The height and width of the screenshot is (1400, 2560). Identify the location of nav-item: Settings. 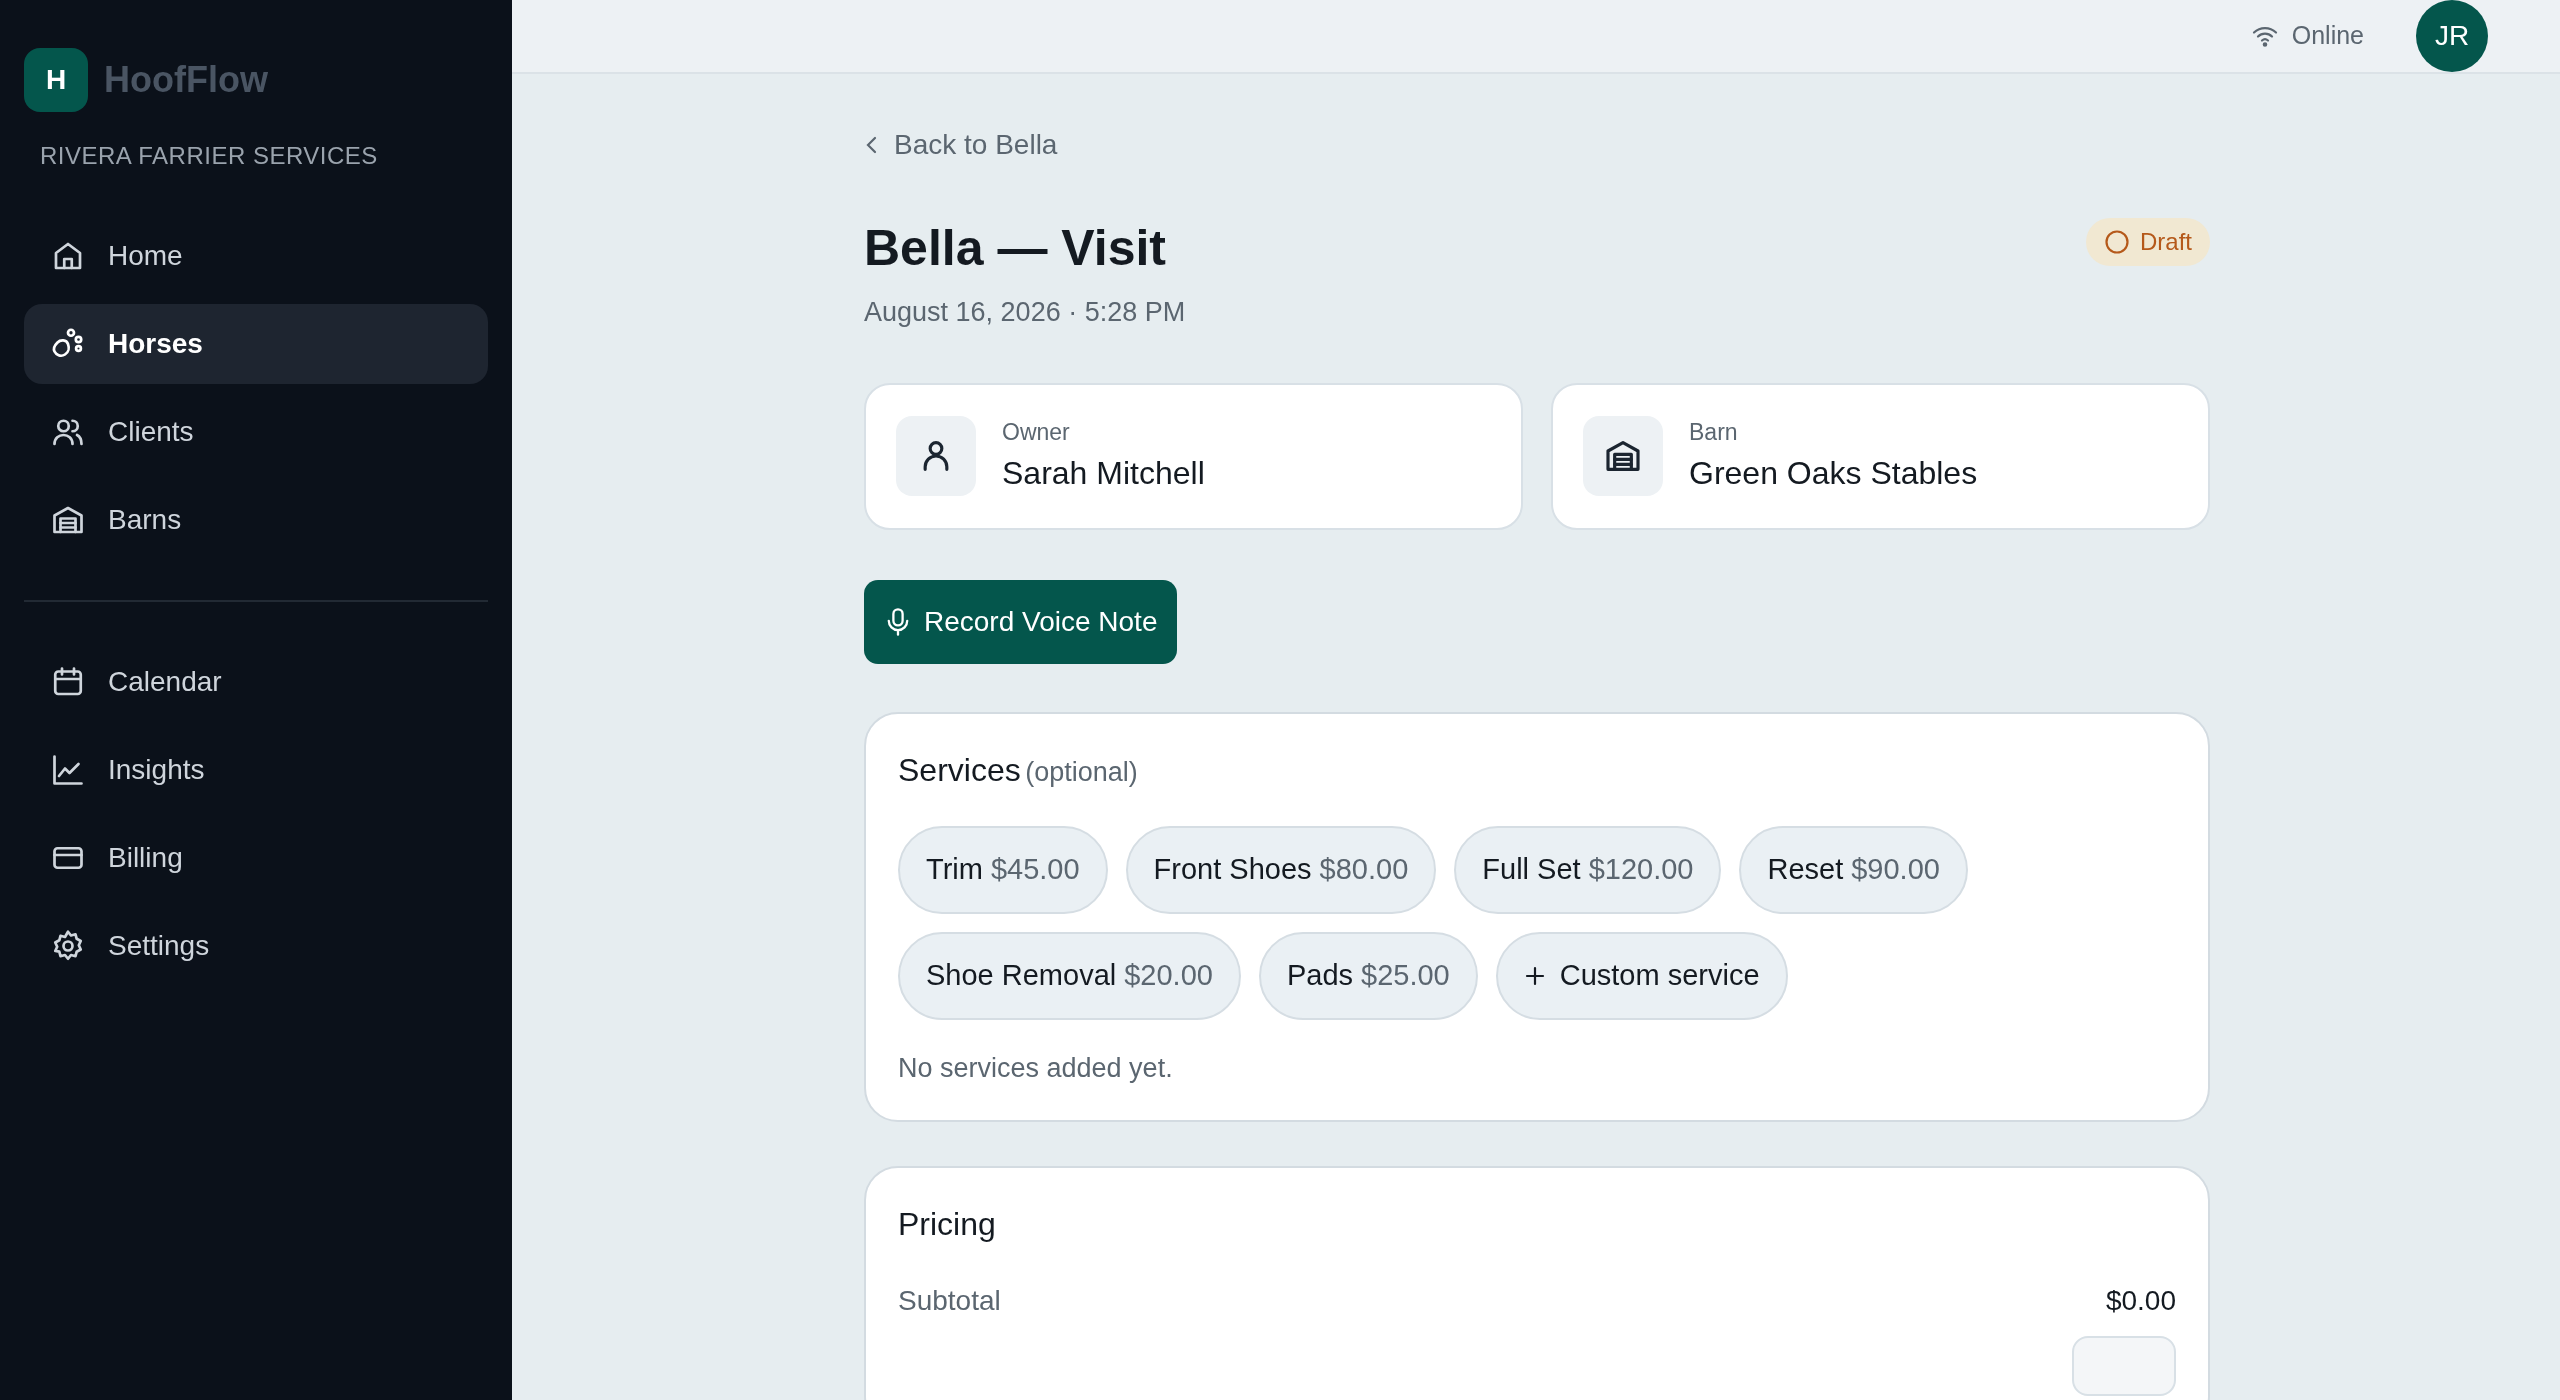
(256, 946).